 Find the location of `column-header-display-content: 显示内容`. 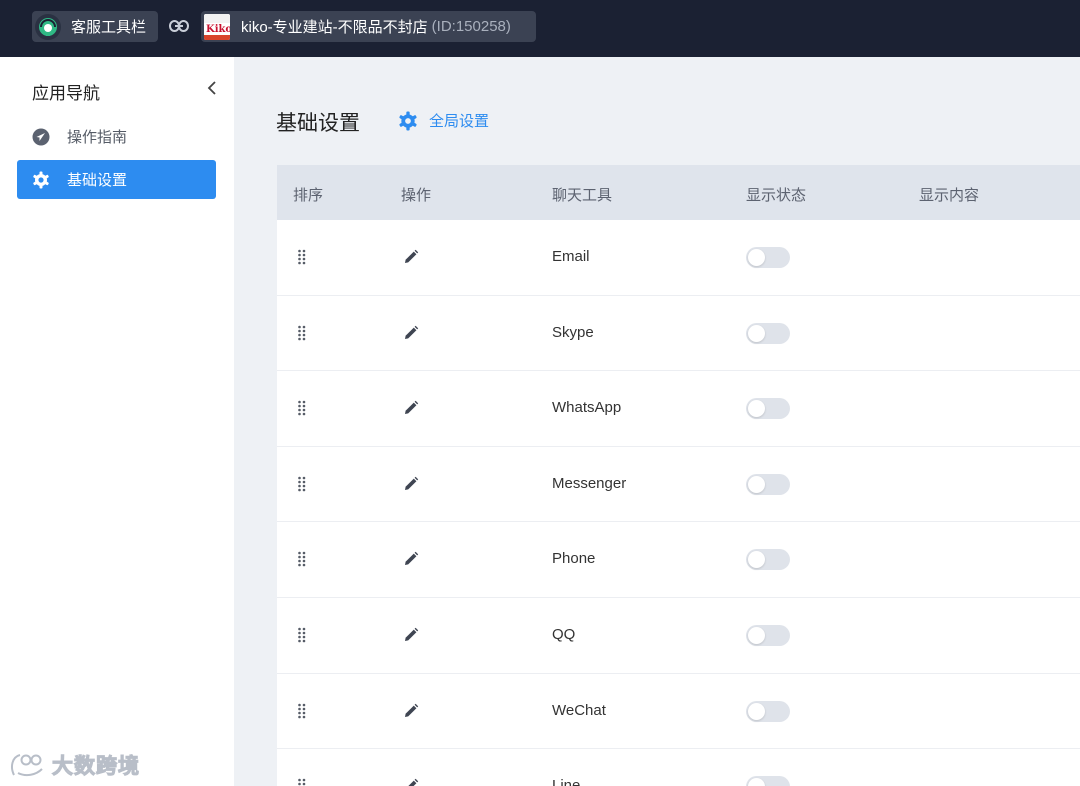

column-header-display-content: 显示内容 is located at coordinates (949, 195).